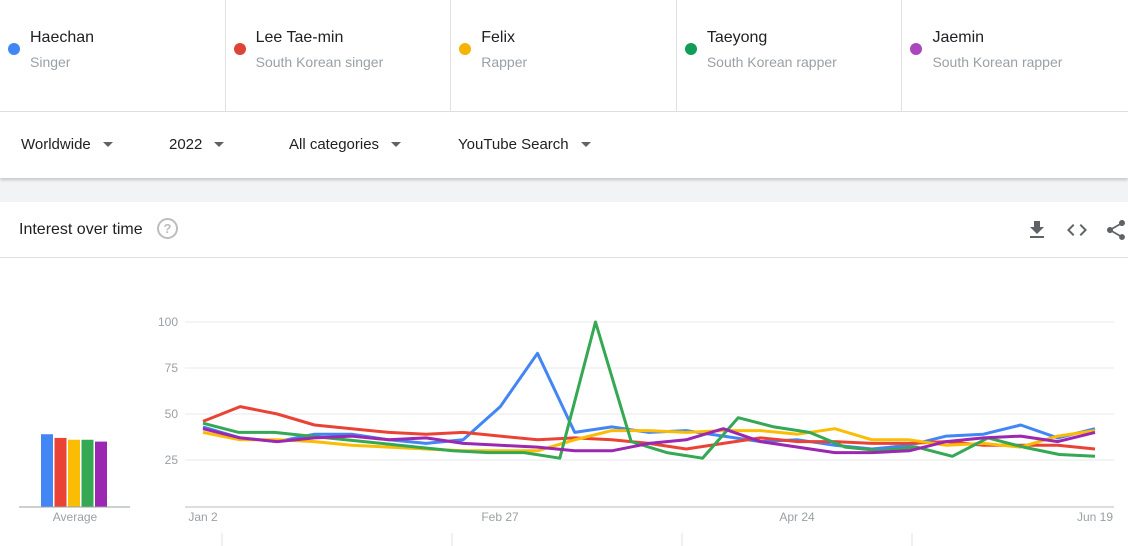 This screenshot has height=546, width=1128. I want to click on x-tick-label: Feb 27, so click(500, 517).